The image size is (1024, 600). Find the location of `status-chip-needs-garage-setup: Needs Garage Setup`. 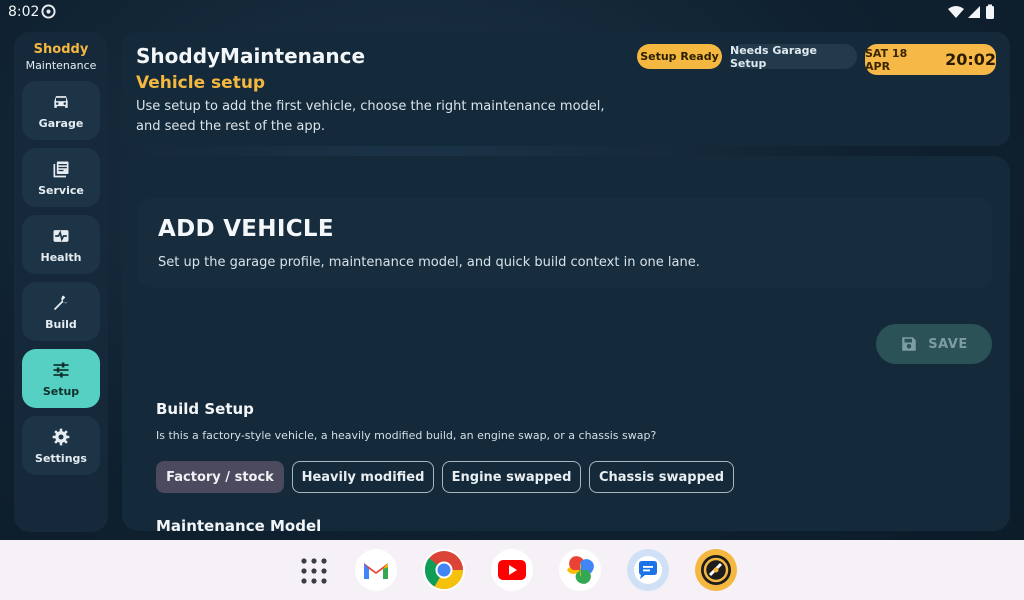

status-chip-needs-garage-setup: Needs Garage Setup is located at coordinates (793, 57).